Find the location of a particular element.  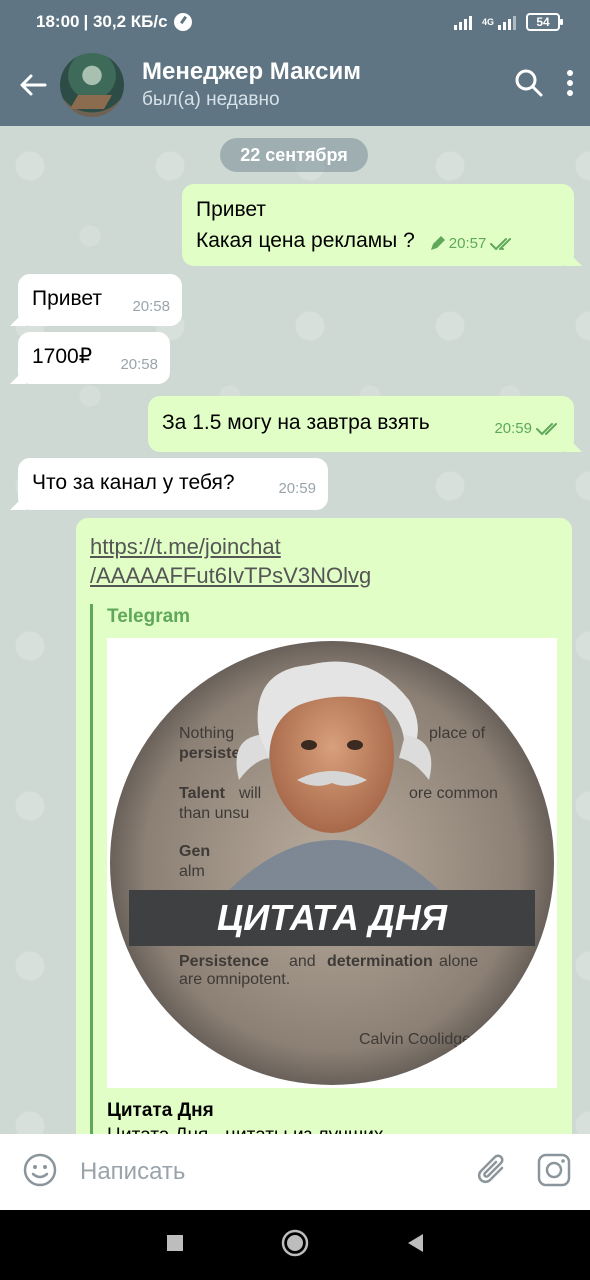

message-input-bar: Написать is located at coordinates (295, 1172).